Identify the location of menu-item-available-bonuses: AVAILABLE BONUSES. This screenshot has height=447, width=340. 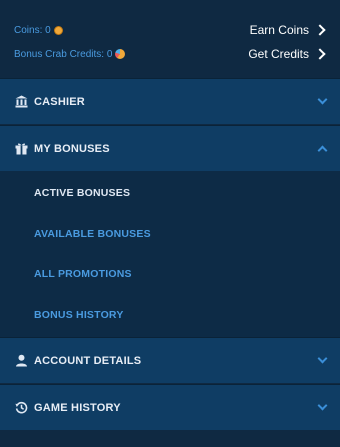
(92, 234).